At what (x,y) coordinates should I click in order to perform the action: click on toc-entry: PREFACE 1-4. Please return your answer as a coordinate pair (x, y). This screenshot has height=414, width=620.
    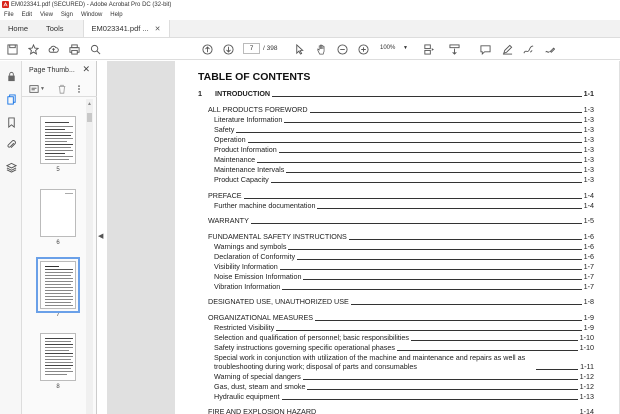
    Looking at the image, I should click on (401, 196).